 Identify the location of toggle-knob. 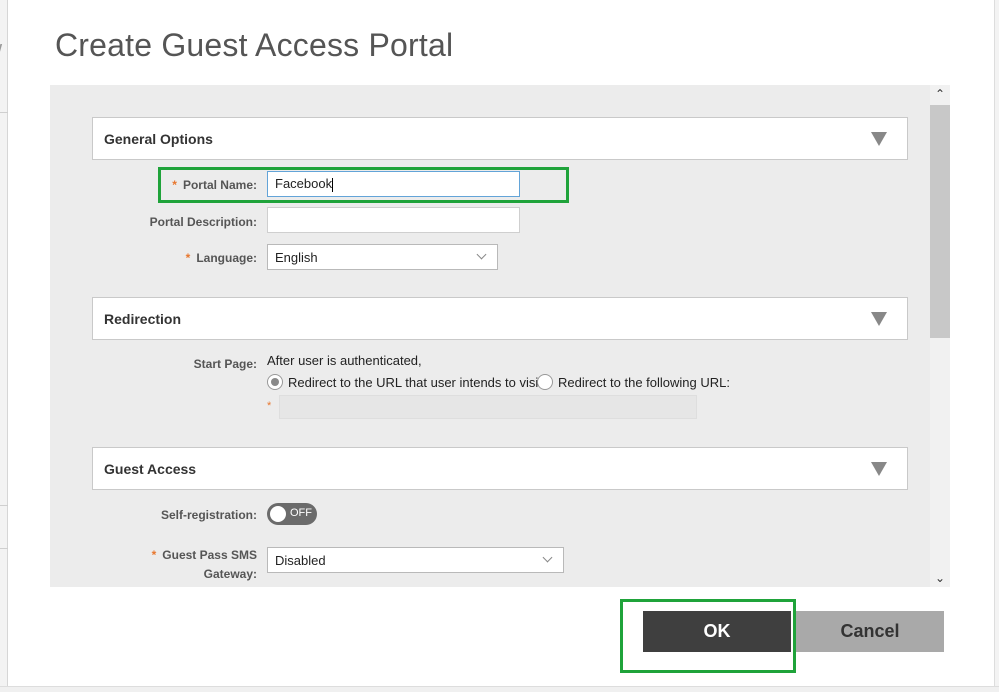
(278, 514).